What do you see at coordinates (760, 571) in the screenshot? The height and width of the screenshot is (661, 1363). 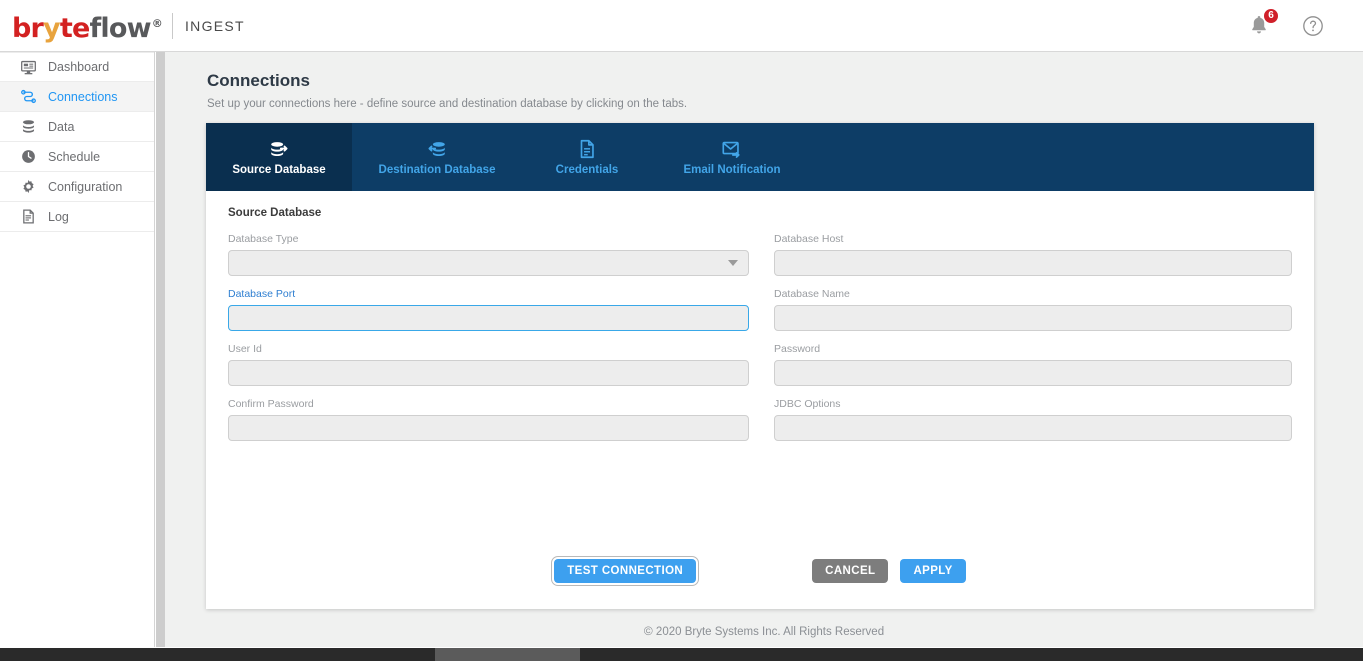 I see `form-actions: TEST CONNECTION CANCEL APPLY` at bounding box center [760, 571].